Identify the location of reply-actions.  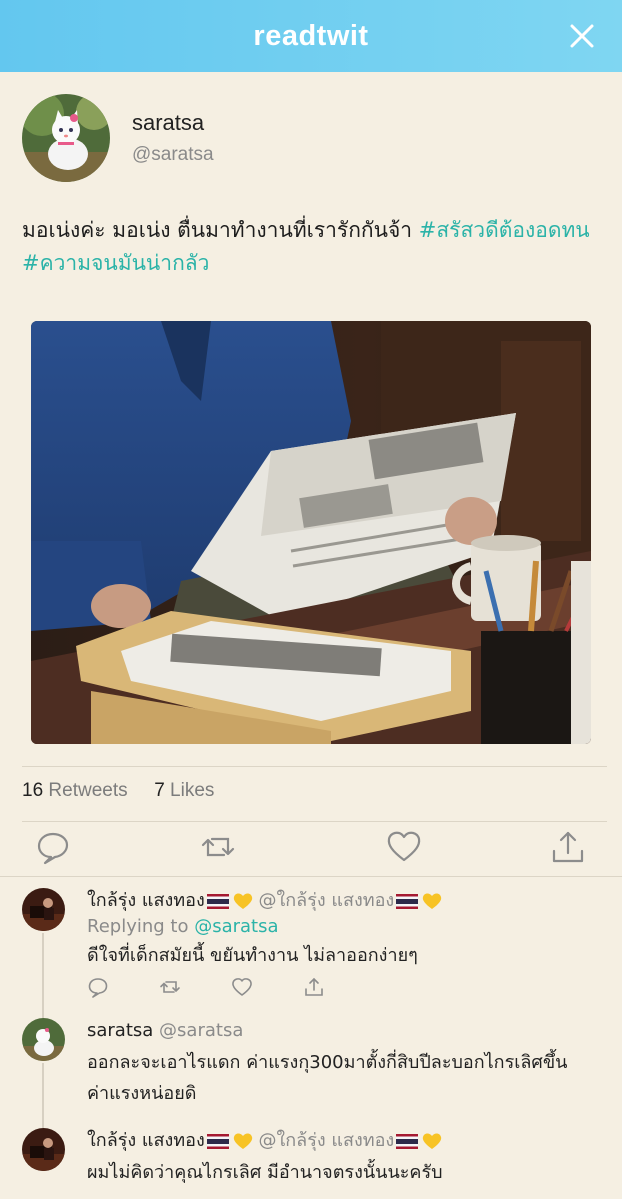
(231, 987).